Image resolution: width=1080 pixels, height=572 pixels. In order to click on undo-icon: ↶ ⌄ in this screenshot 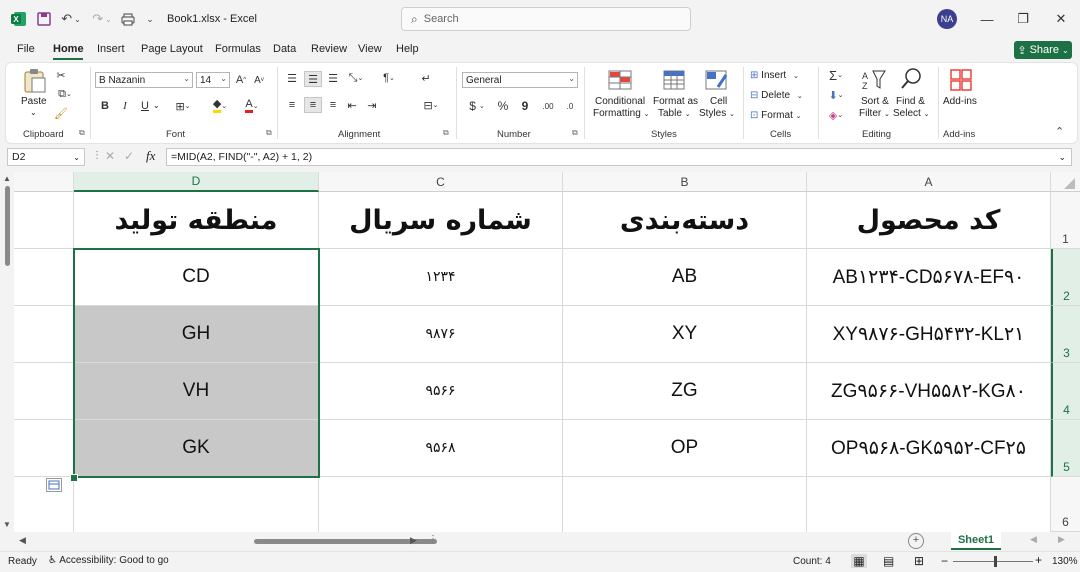, I will do `click(71, 19)`.